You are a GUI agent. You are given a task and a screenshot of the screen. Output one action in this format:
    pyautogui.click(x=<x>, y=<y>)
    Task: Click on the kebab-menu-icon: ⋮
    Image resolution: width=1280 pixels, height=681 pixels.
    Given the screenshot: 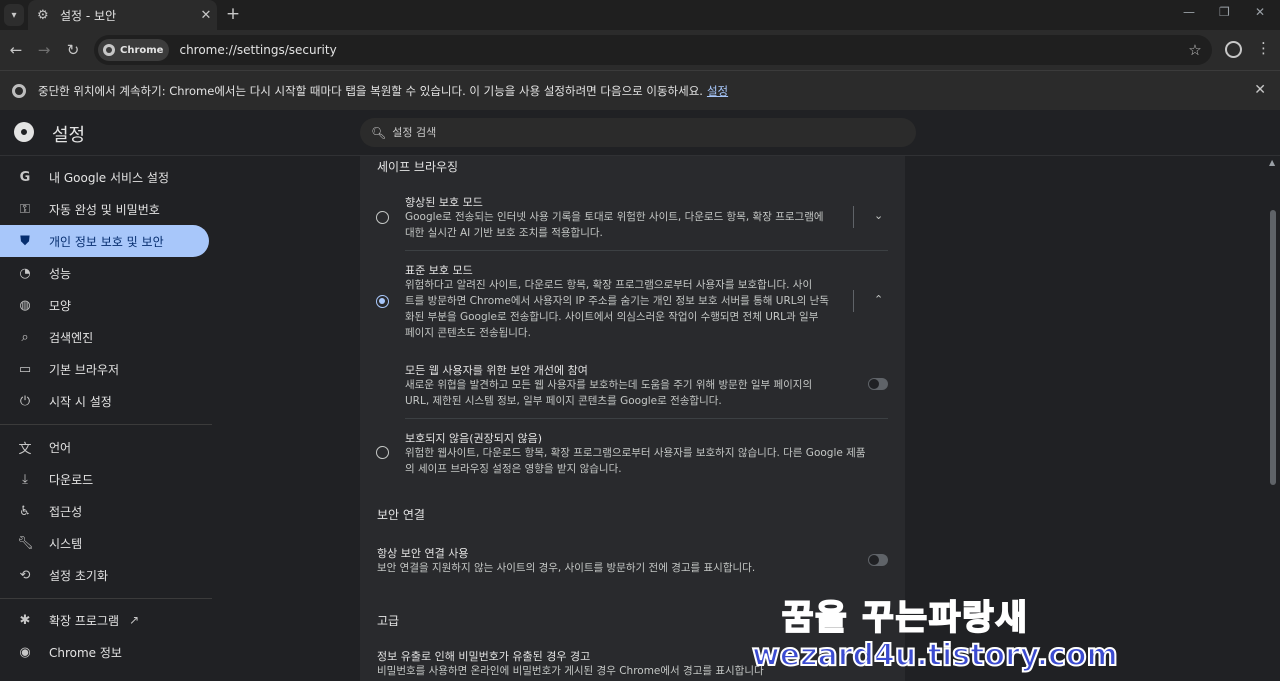 What is the action you would take?
    pyautogui.click(x=1263, y=48)
    